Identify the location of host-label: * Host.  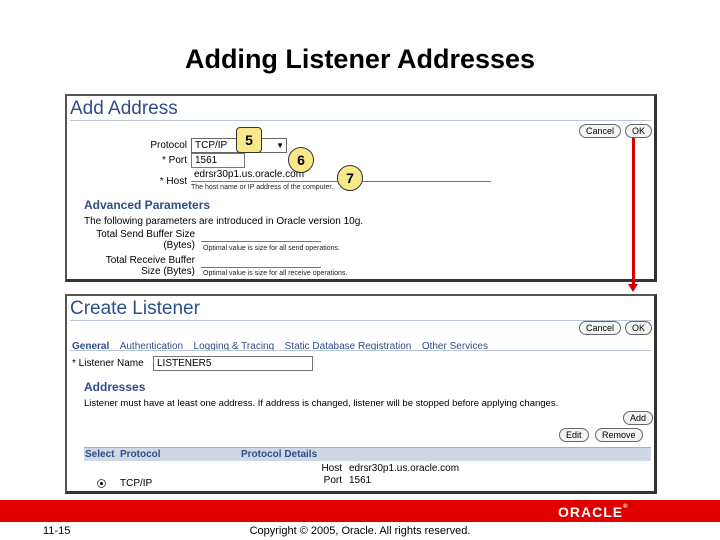
(173, 181).